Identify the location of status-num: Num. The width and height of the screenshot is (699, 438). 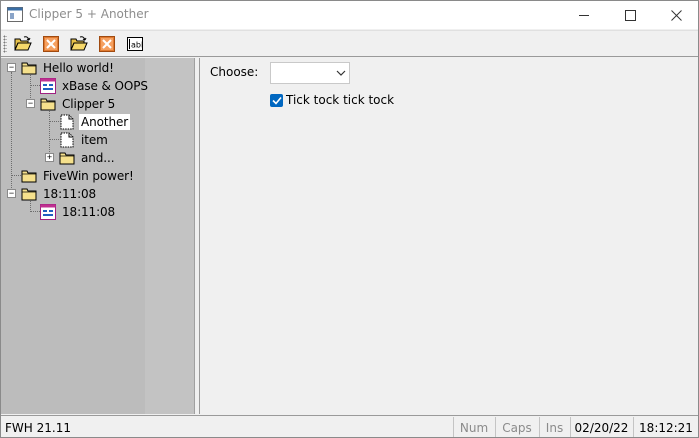
(473, 427).